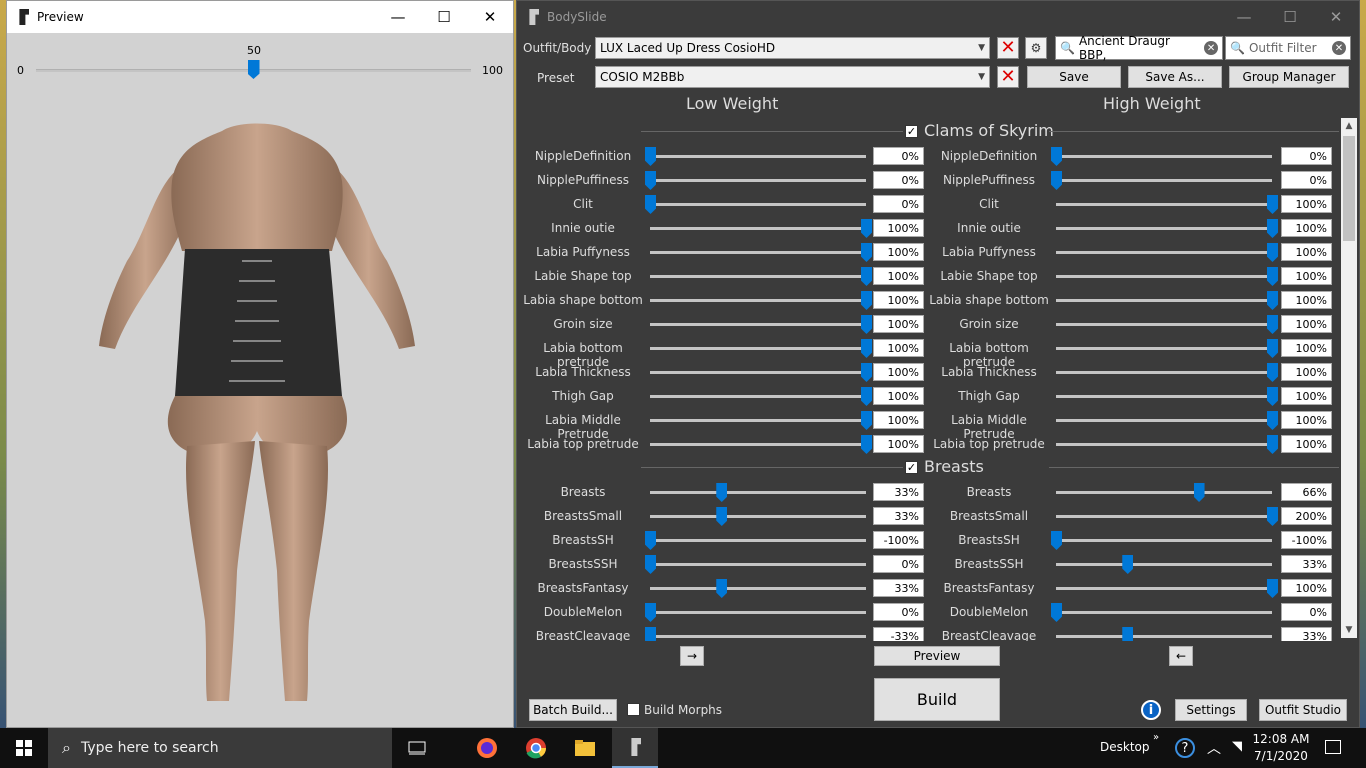 The height and width of the screenshot is (768, 1366). What do you see at coordinates (1074, 77) in the screenshot?
I see `save-button: Save` at bounding box center [1074, 77].